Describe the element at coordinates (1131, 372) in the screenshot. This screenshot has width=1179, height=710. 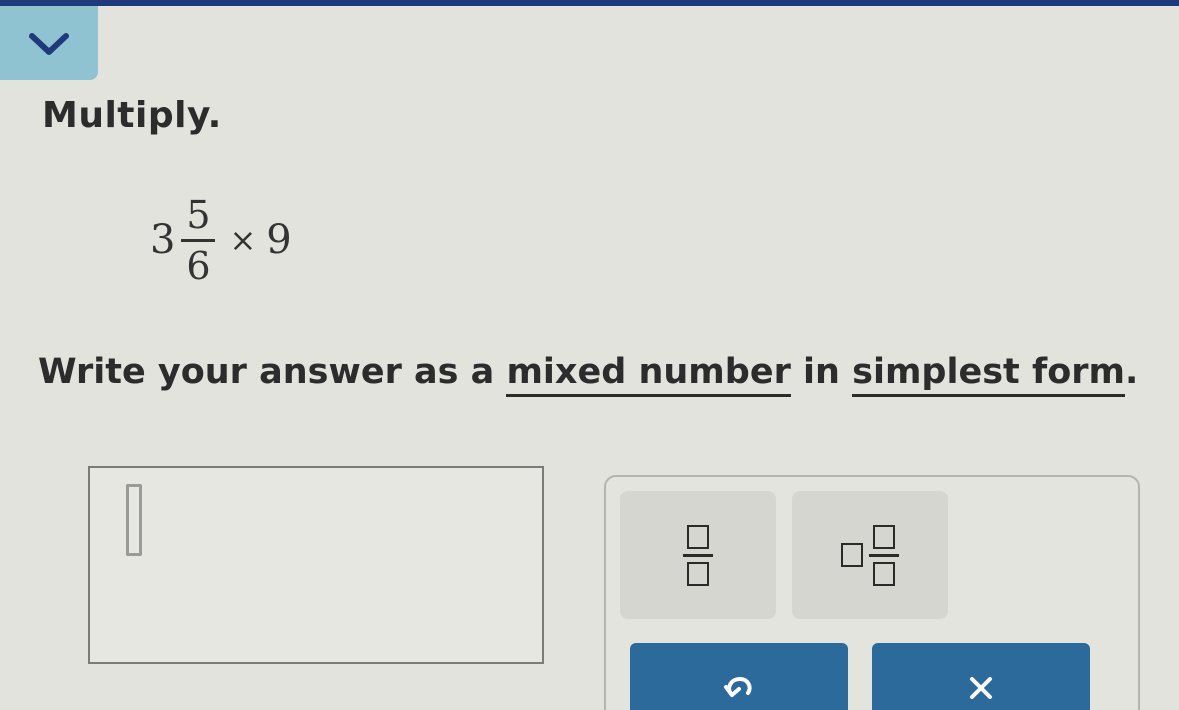
I see `directions-suffix: .` at that location.